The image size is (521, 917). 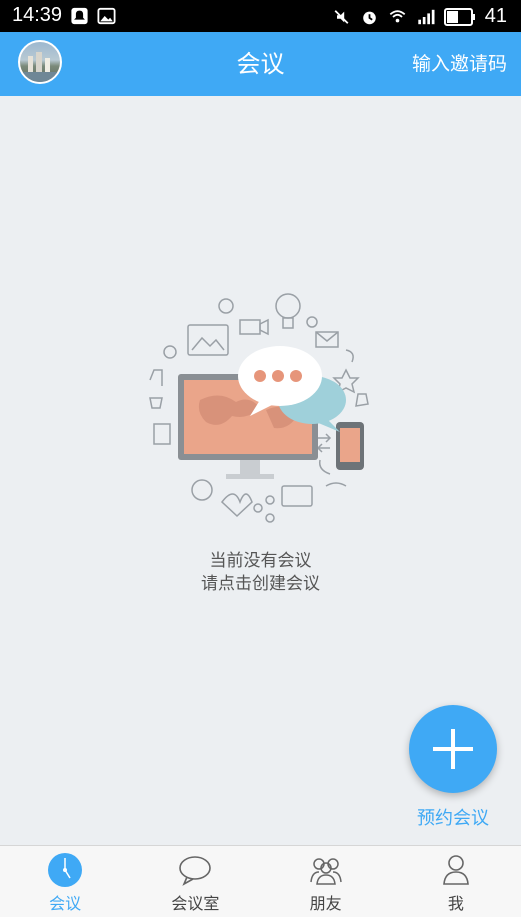 I want to click on bottom-tab-bar: 会议 会议室 朋友 我, so click(x=260, y=881).